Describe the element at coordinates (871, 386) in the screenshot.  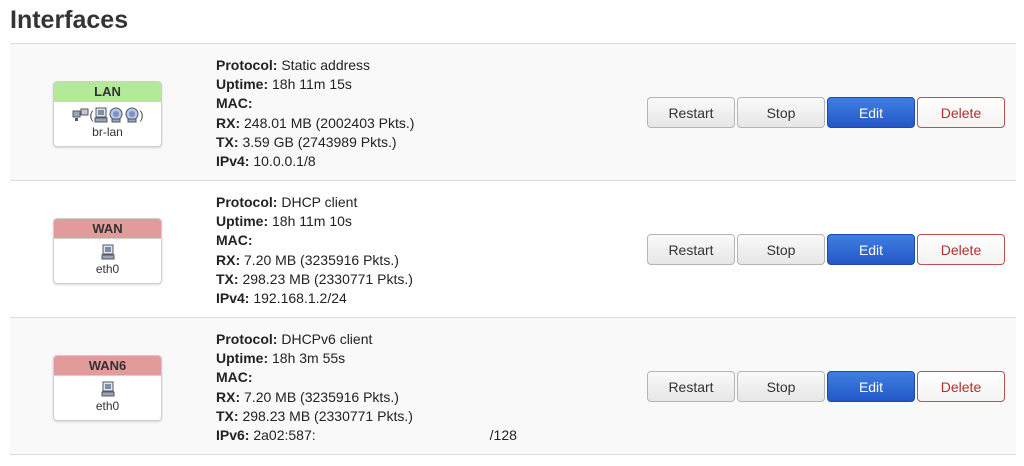
I see `edit-button-wan6: Edit` at that location.